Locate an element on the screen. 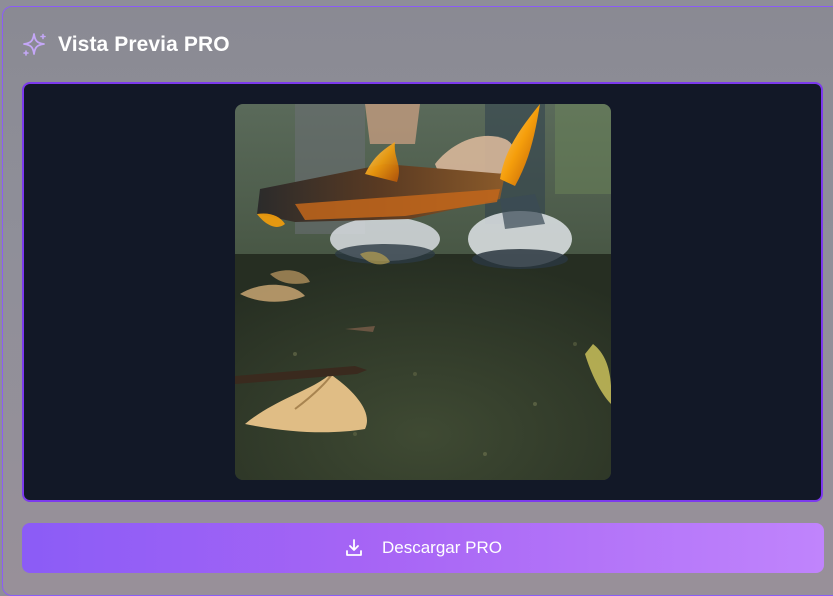  sparkle-icon is located at coordinates (35, 45).